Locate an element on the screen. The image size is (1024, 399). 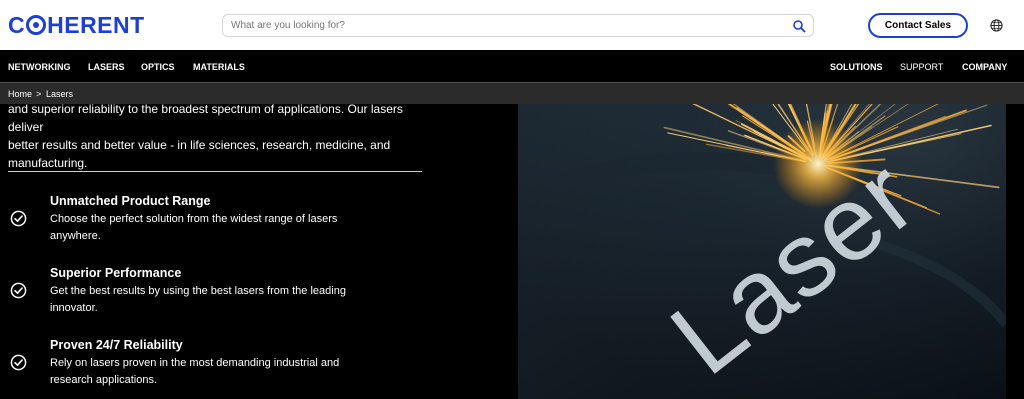
feature-title: Proven 24/7 Reliability is located at coordinates (116, 345).